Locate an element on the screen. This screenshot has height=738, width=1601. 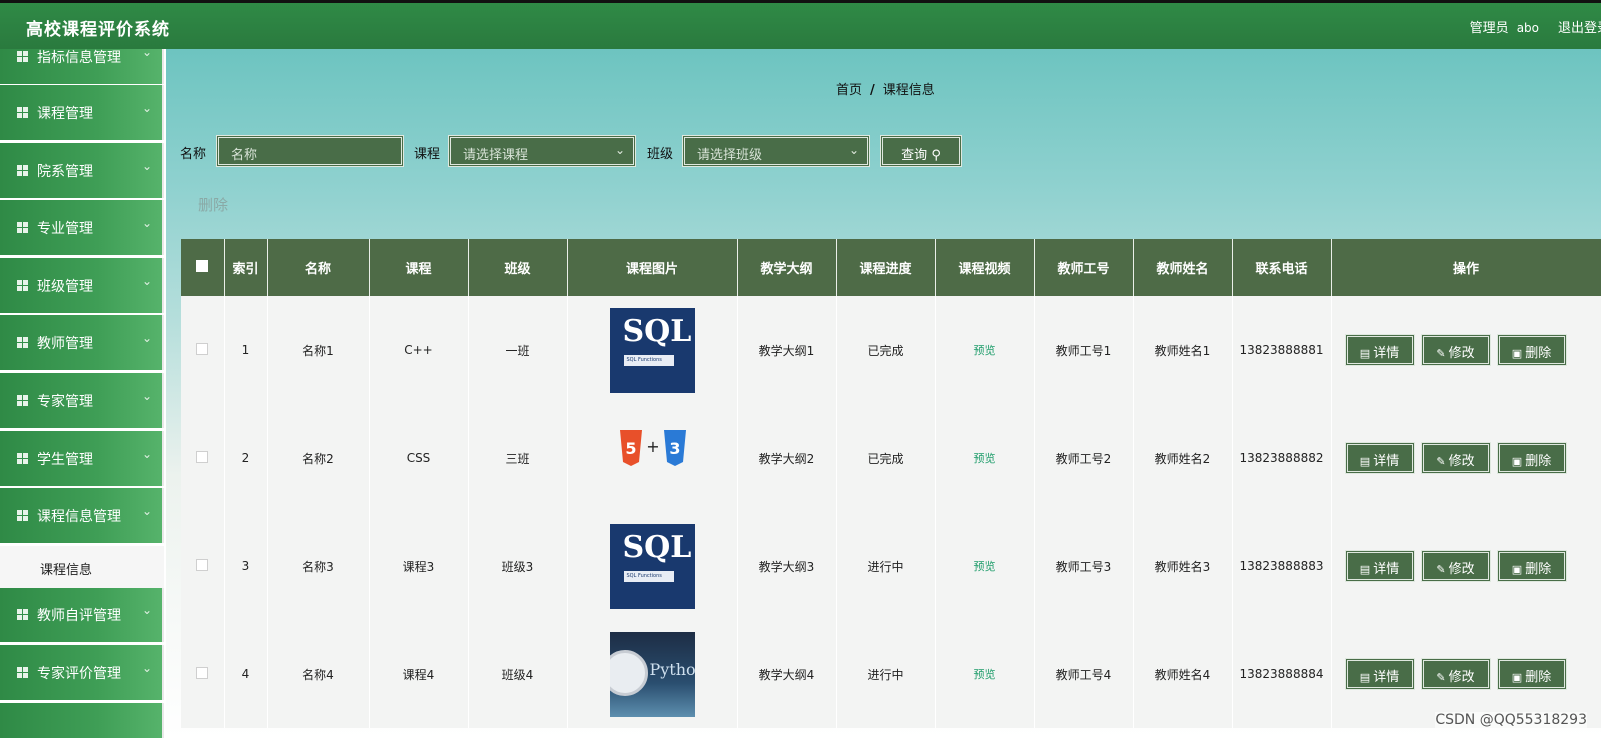
sidebar-item: 指标信息管理 ⌄ is located at coordinates (82, 66).